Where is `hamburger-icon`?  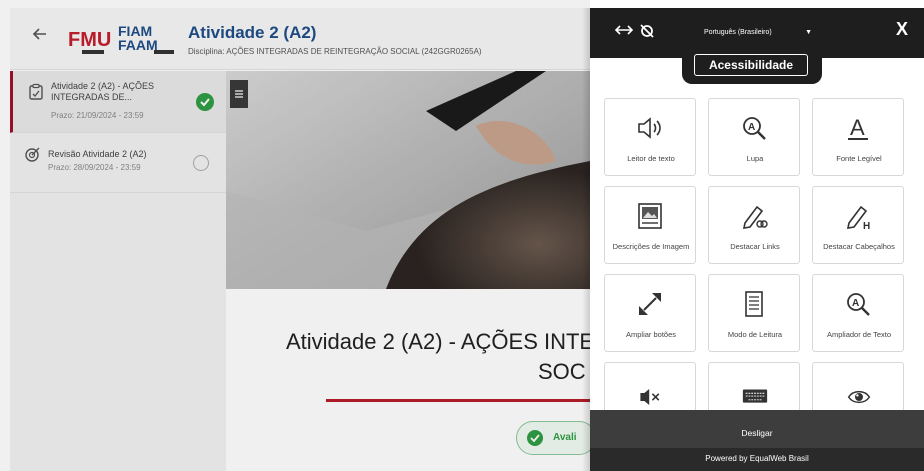
hamburger-icon is located at coordinates (239, 94).